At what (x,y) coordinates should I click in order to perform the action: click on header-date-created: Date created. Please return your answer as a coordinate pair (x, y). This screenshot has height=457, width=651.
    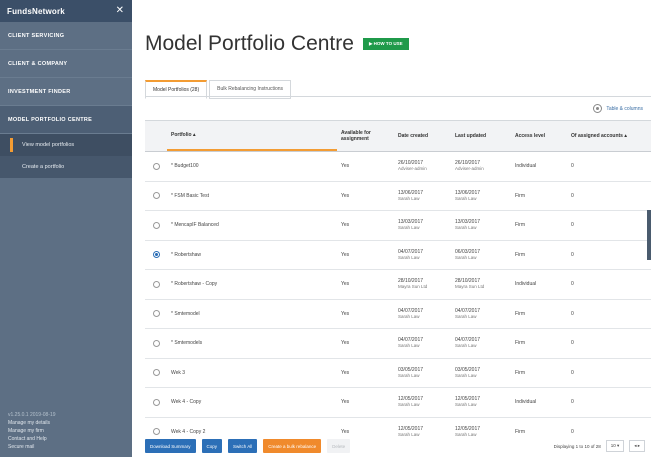
    Looking at the image, I should click on (422, 136).